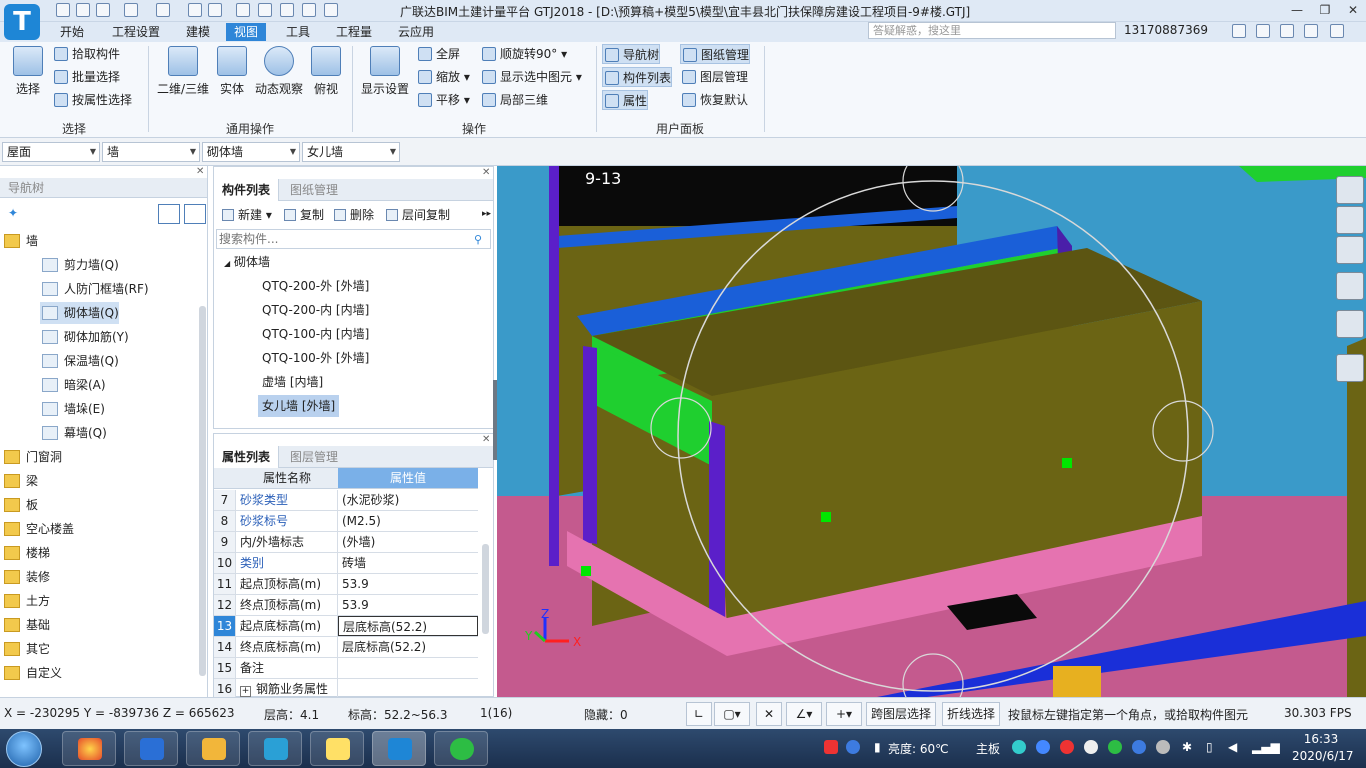  I want to click on nav-item: 楼梯, so click(26, 553).